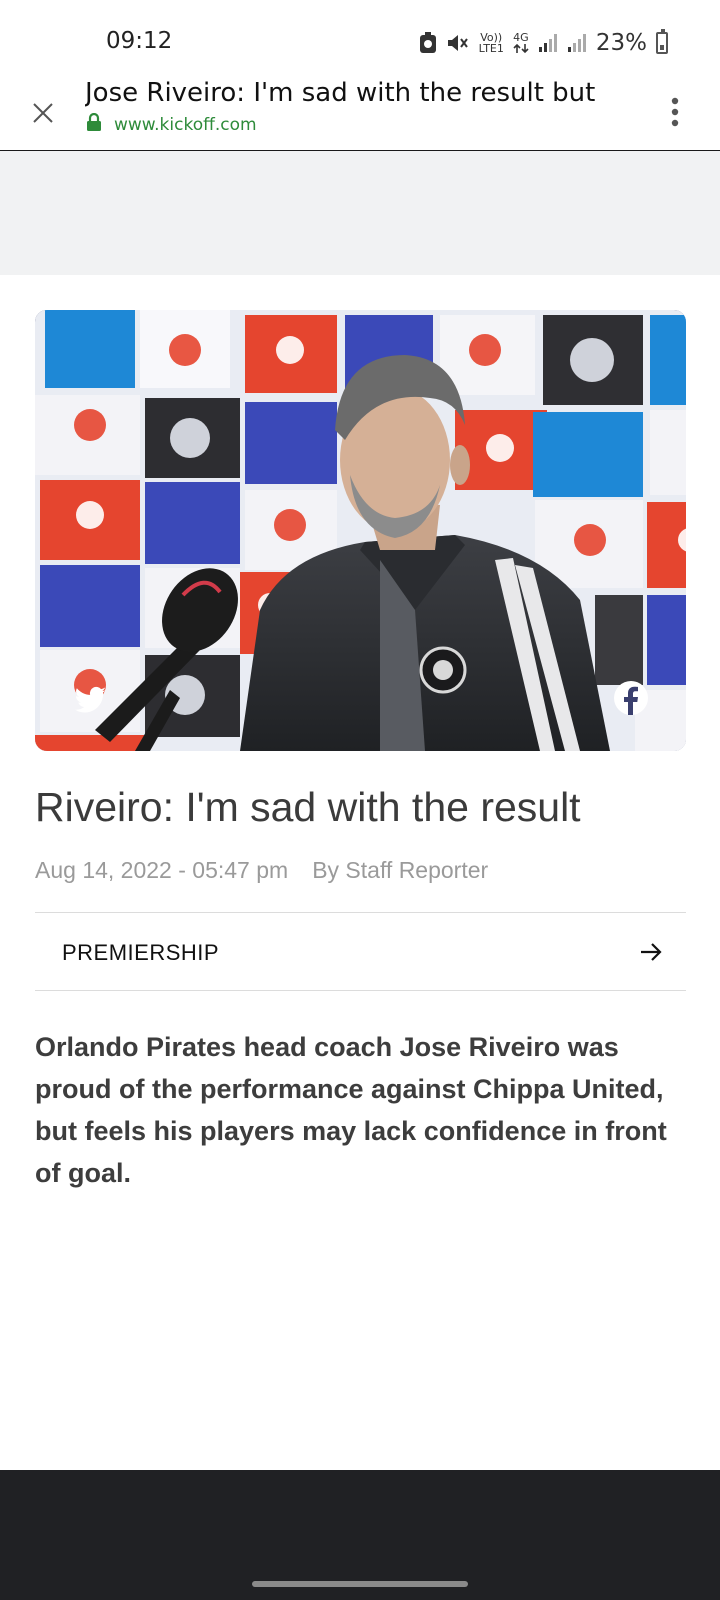  I want to click on article-date: Aug 14, 2022 - 05:47 pm, so click(162, 870).